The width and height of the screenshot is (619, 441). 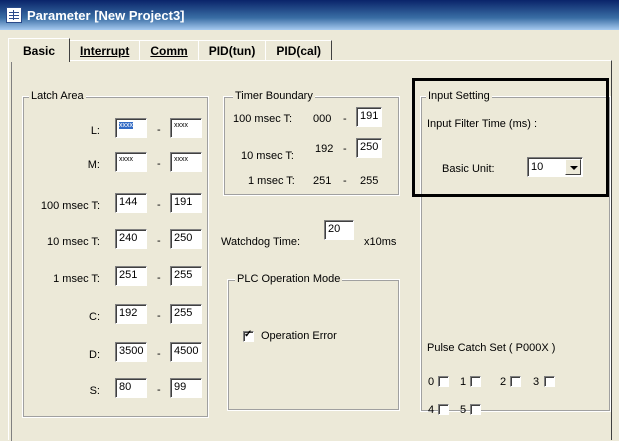 What do you see at coordinates (515, 381) in the screenshot?
I see `pulse-bit-2-checkbox` at bounding box center [515, 381].